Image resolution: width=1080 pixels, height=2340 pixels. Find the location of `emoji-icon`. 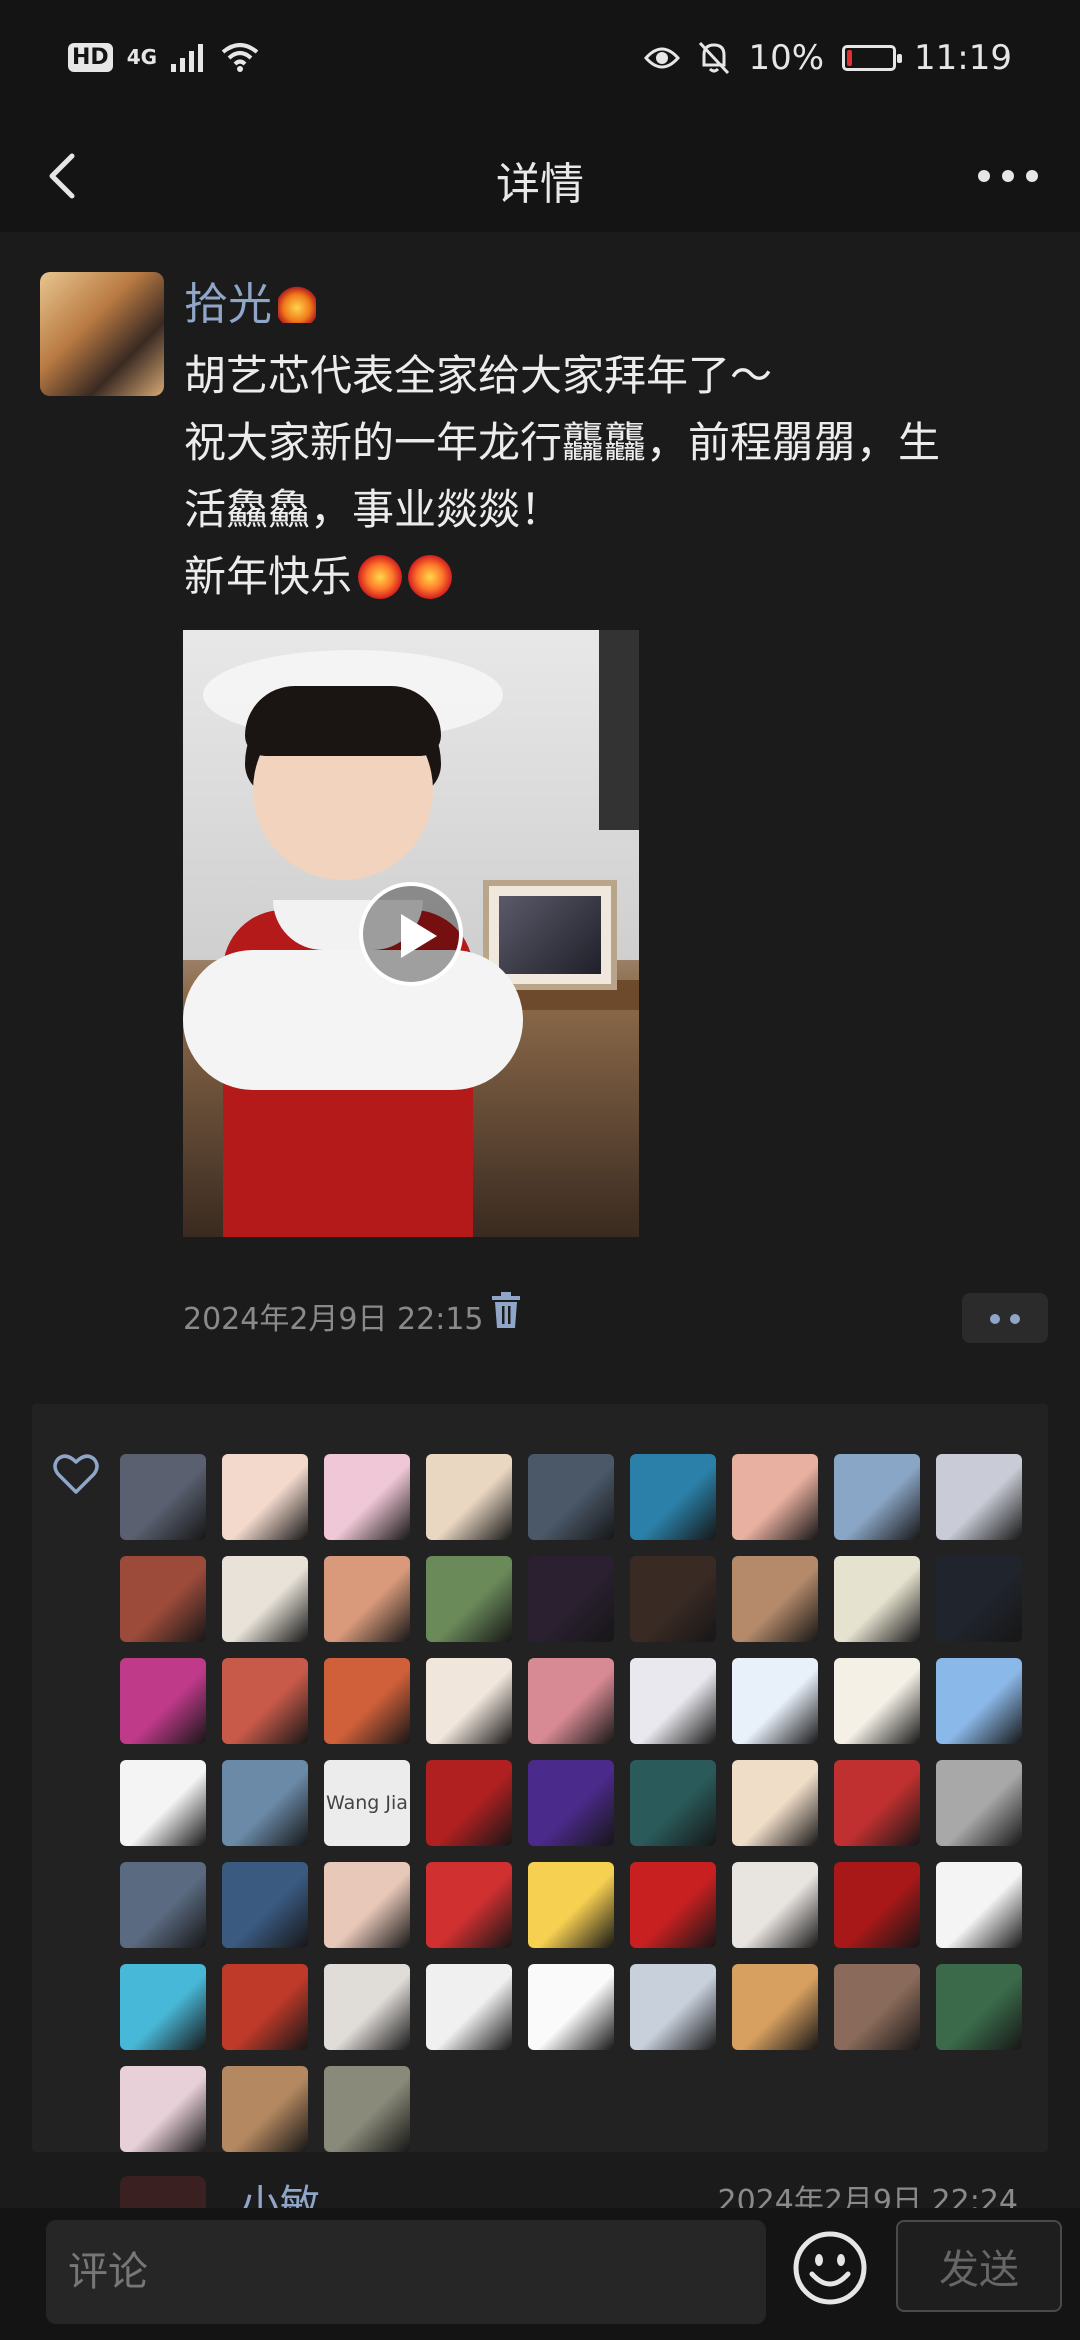

emoji-icon is located at coordinates (830, 2268).